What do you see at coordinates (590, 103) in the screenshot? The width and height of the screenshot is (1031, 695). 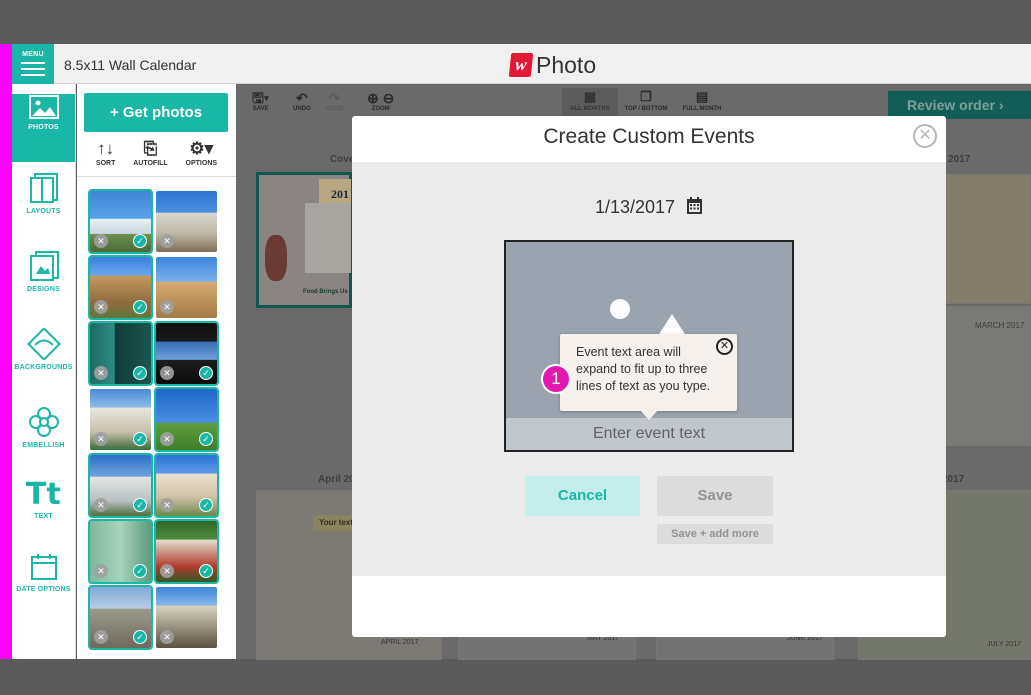 I see `view-all-months: ▦ ALL MONTHS` at bounding box center [590, 103].